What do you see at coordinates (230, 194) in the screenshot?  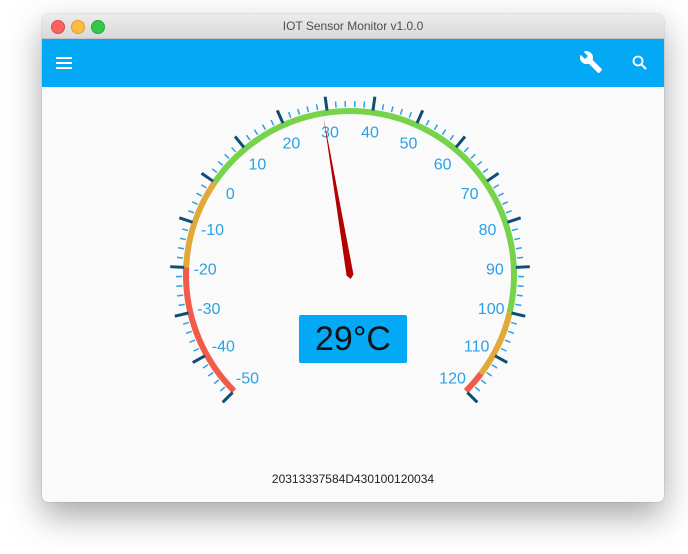 I see `gauge-tick-label: 0` at bounding box center [230, 194].